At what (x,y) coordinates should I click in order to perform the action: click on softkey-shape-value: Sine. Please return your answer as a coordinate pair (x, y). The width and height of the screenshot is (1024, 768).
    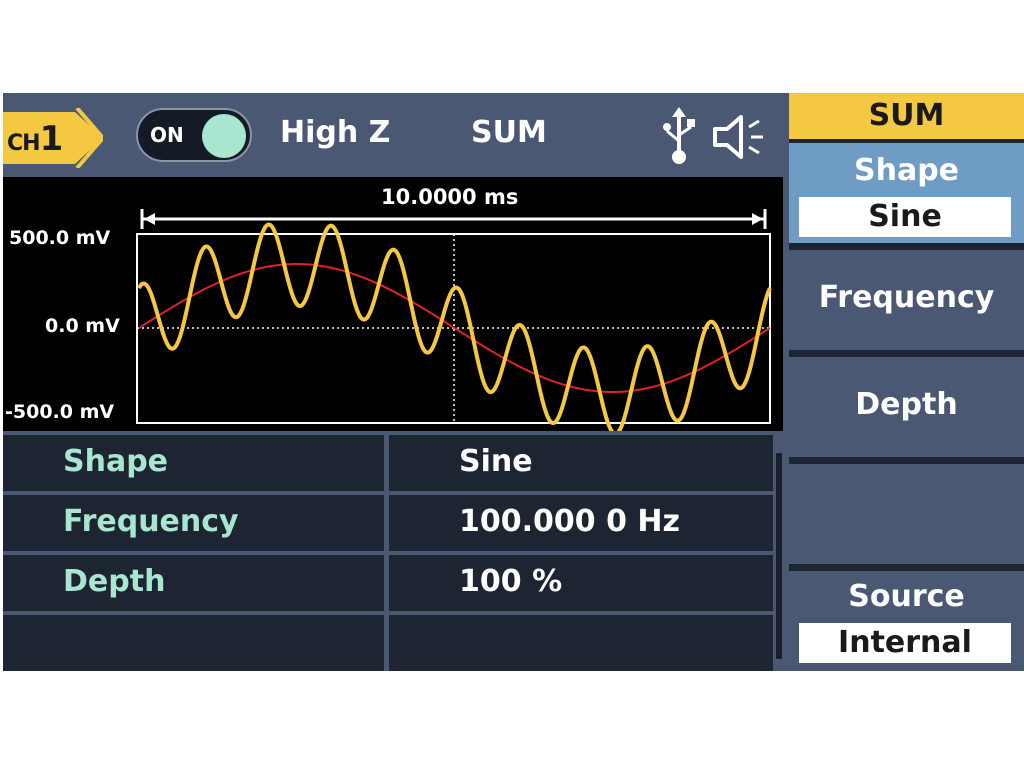
    Looking at the image, I should click on (905, 217).